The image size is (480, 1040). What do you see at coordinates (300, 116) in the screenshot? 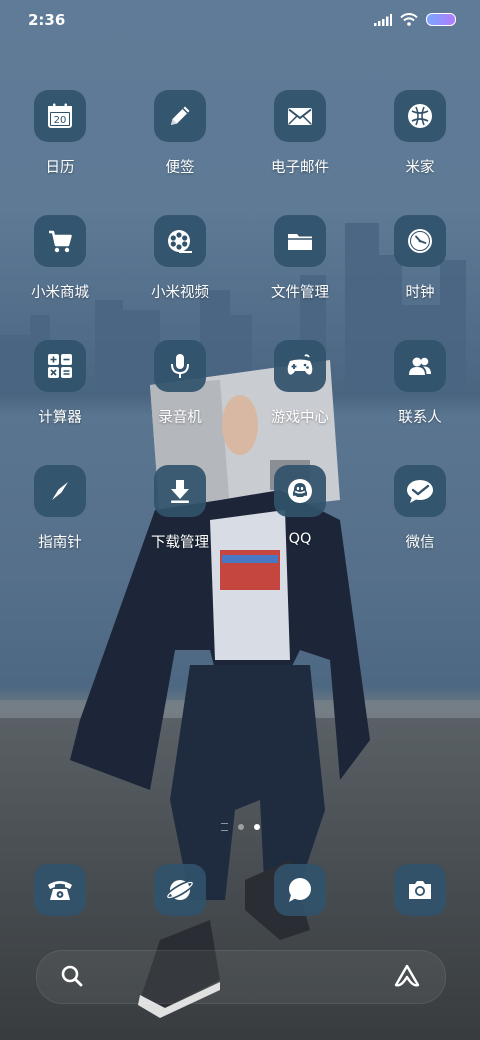
I see `mail-icon` at bounding box center [300, 116].